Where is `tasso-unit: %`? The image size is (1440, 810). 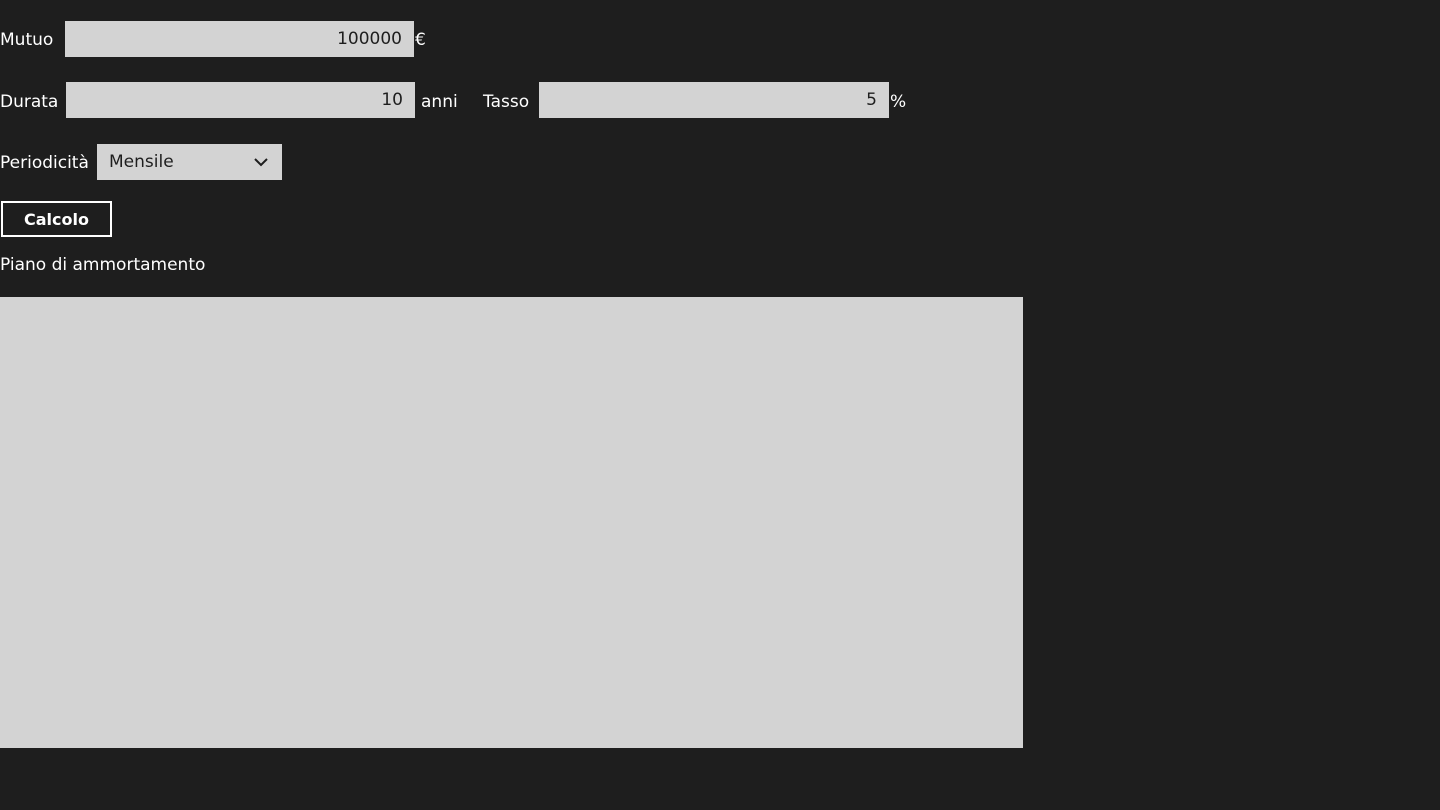
tasso-unit: % is located at coordinates (898, 102).